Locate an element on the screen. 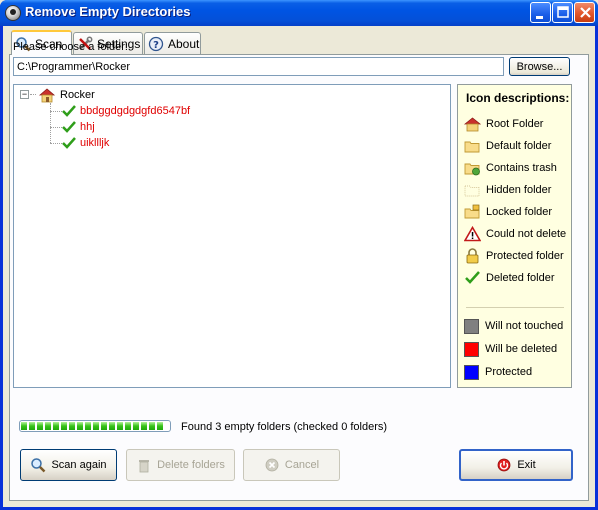 This screenshot has width=598, height=510. legend-item: Deleted folder is located at coordinates (509, 278).